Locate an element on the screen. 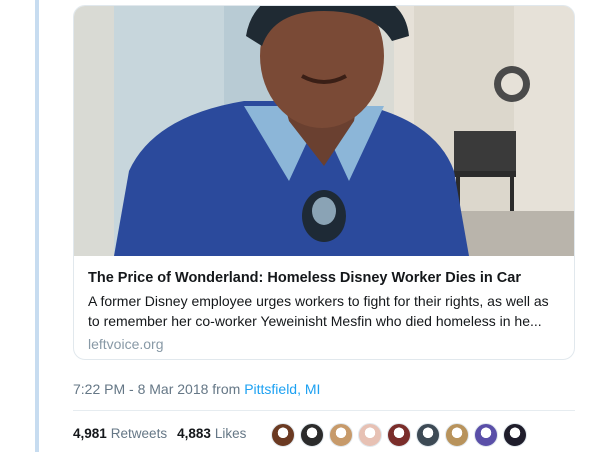 This screenshot has width=597, height=452. tweet-timestamp: 7:22 PM - 8 Mar 2018 is located at coordinates (140, 389).